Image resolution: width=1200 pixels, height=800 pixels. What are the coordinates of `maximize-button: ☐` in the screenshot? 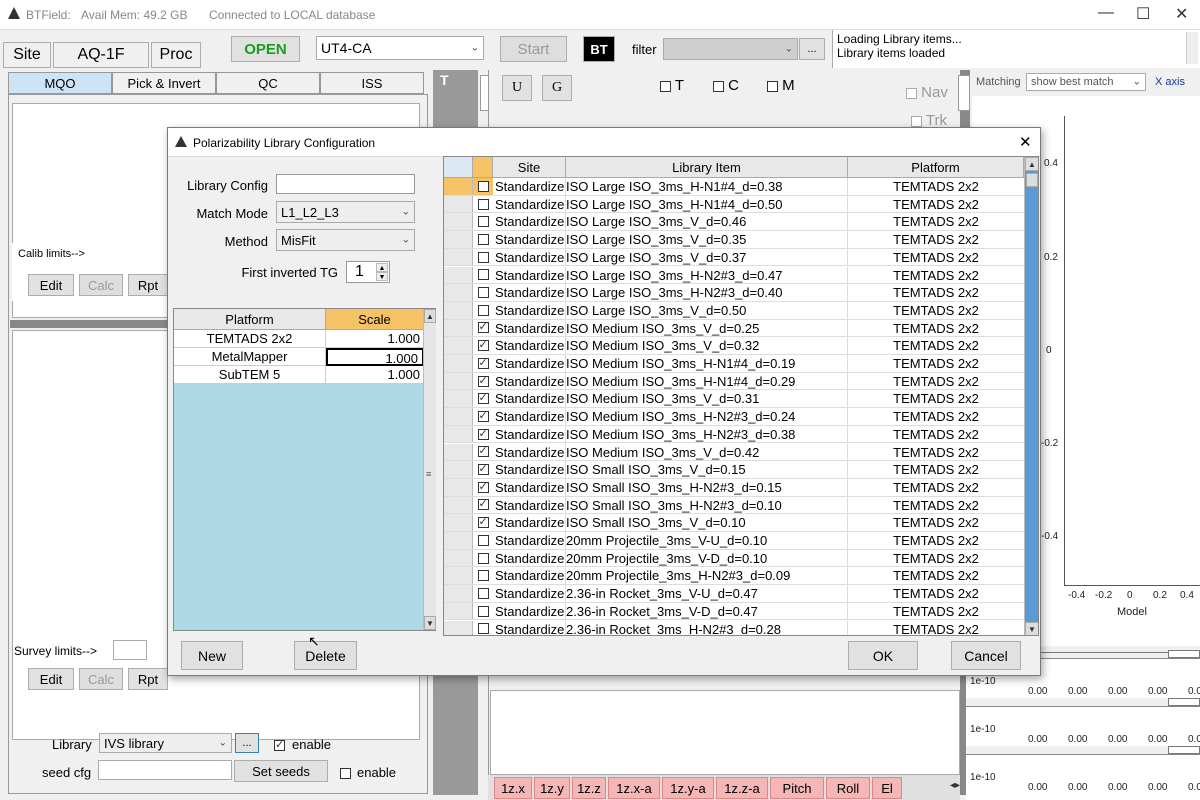 It's located at (1143, 14).